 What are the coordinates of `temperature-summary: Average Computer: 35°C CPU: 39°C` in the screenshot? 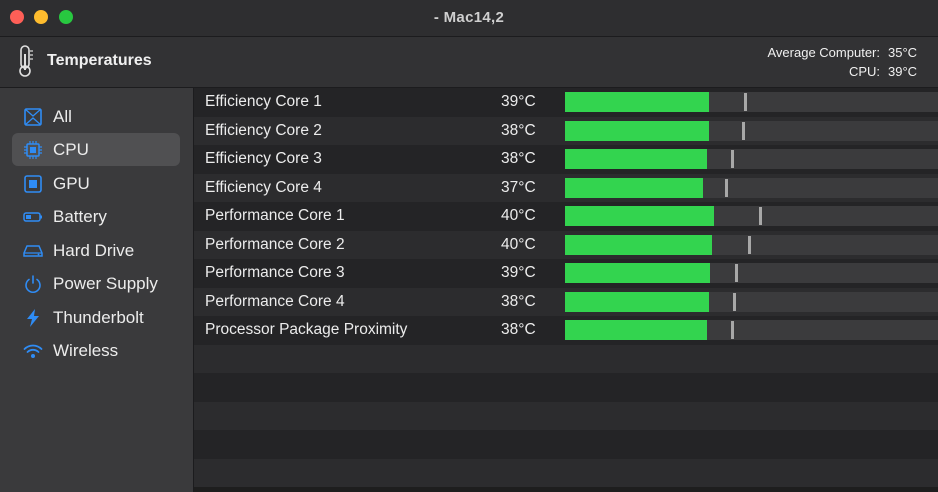 It's located at (846, 62).